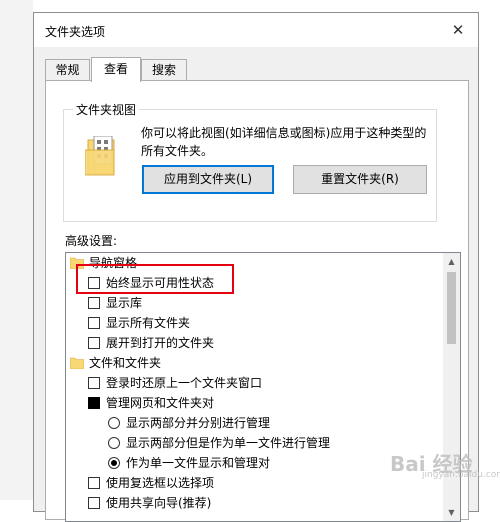  I want to click on list-item-label: 登录时还原上一个文件夹窗口, so click(184, 383).